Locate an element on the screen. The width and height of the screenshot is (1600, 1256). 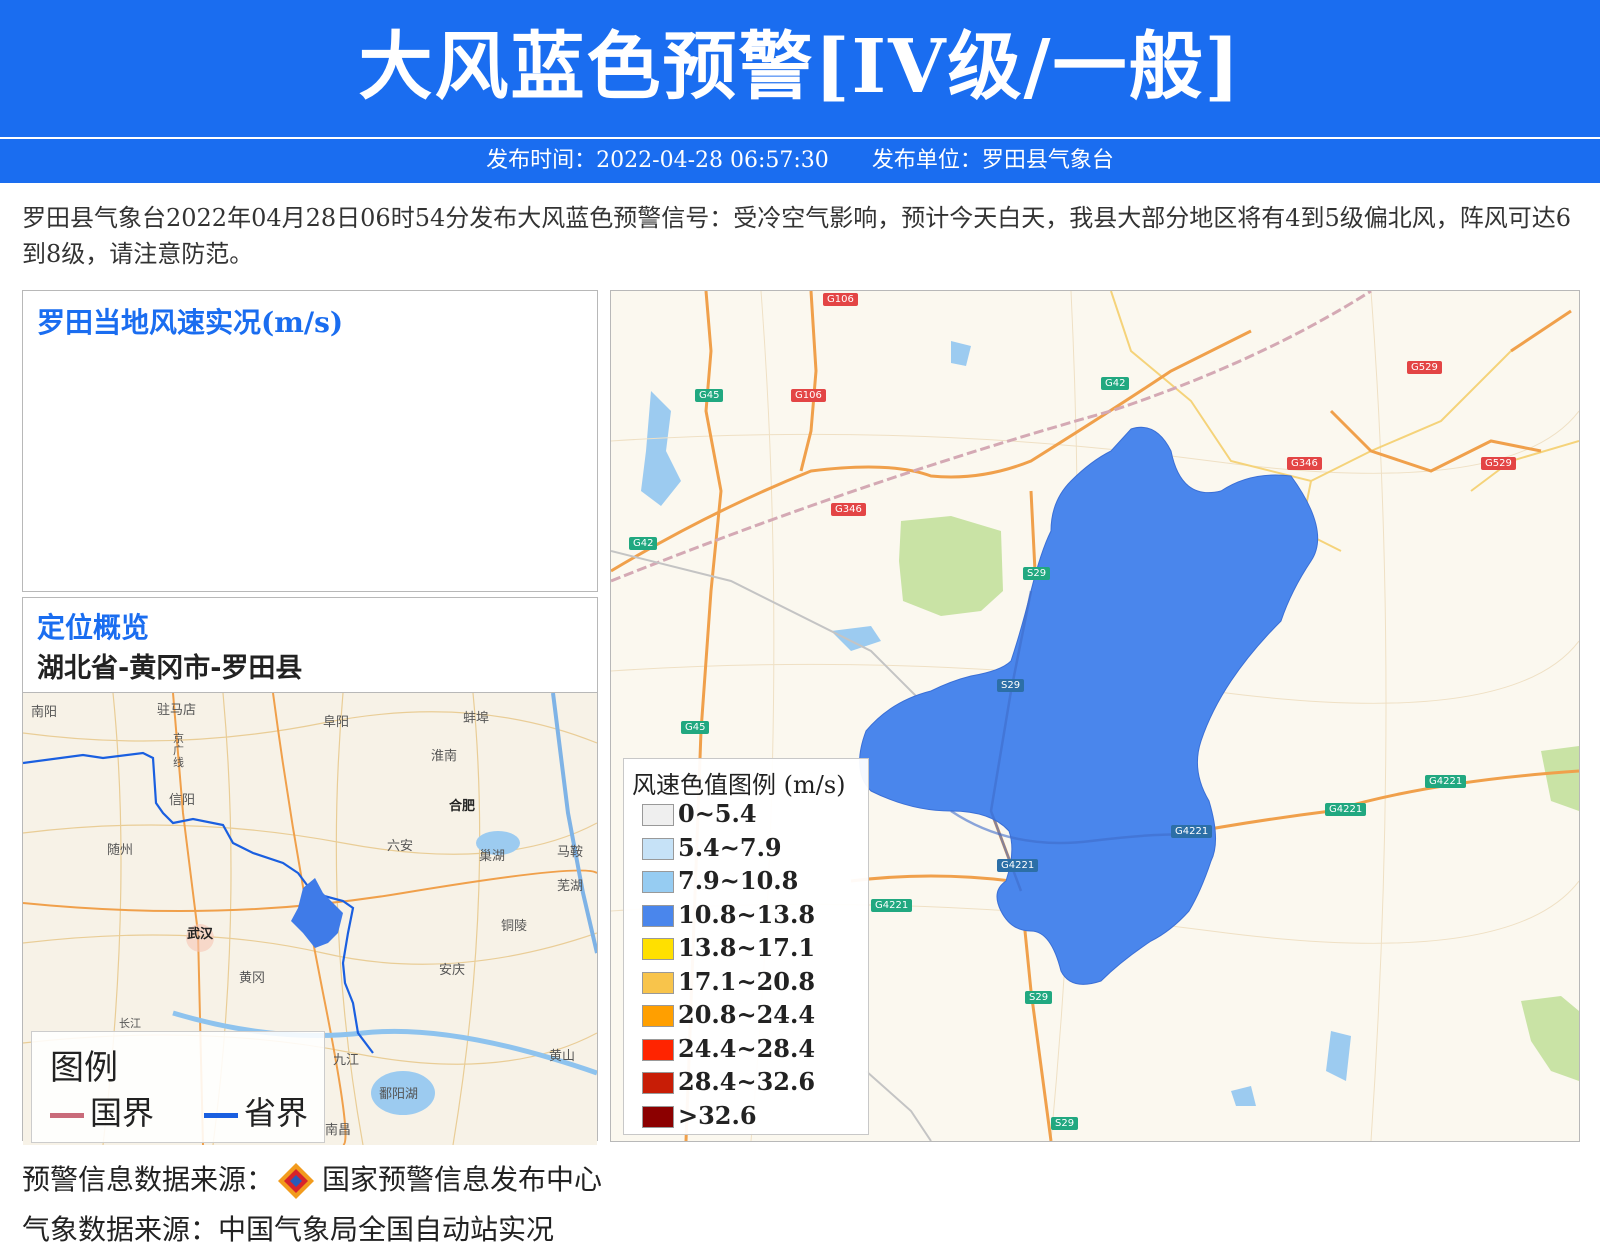
city-label: 驻马店 is located at coordinates (177, 710).